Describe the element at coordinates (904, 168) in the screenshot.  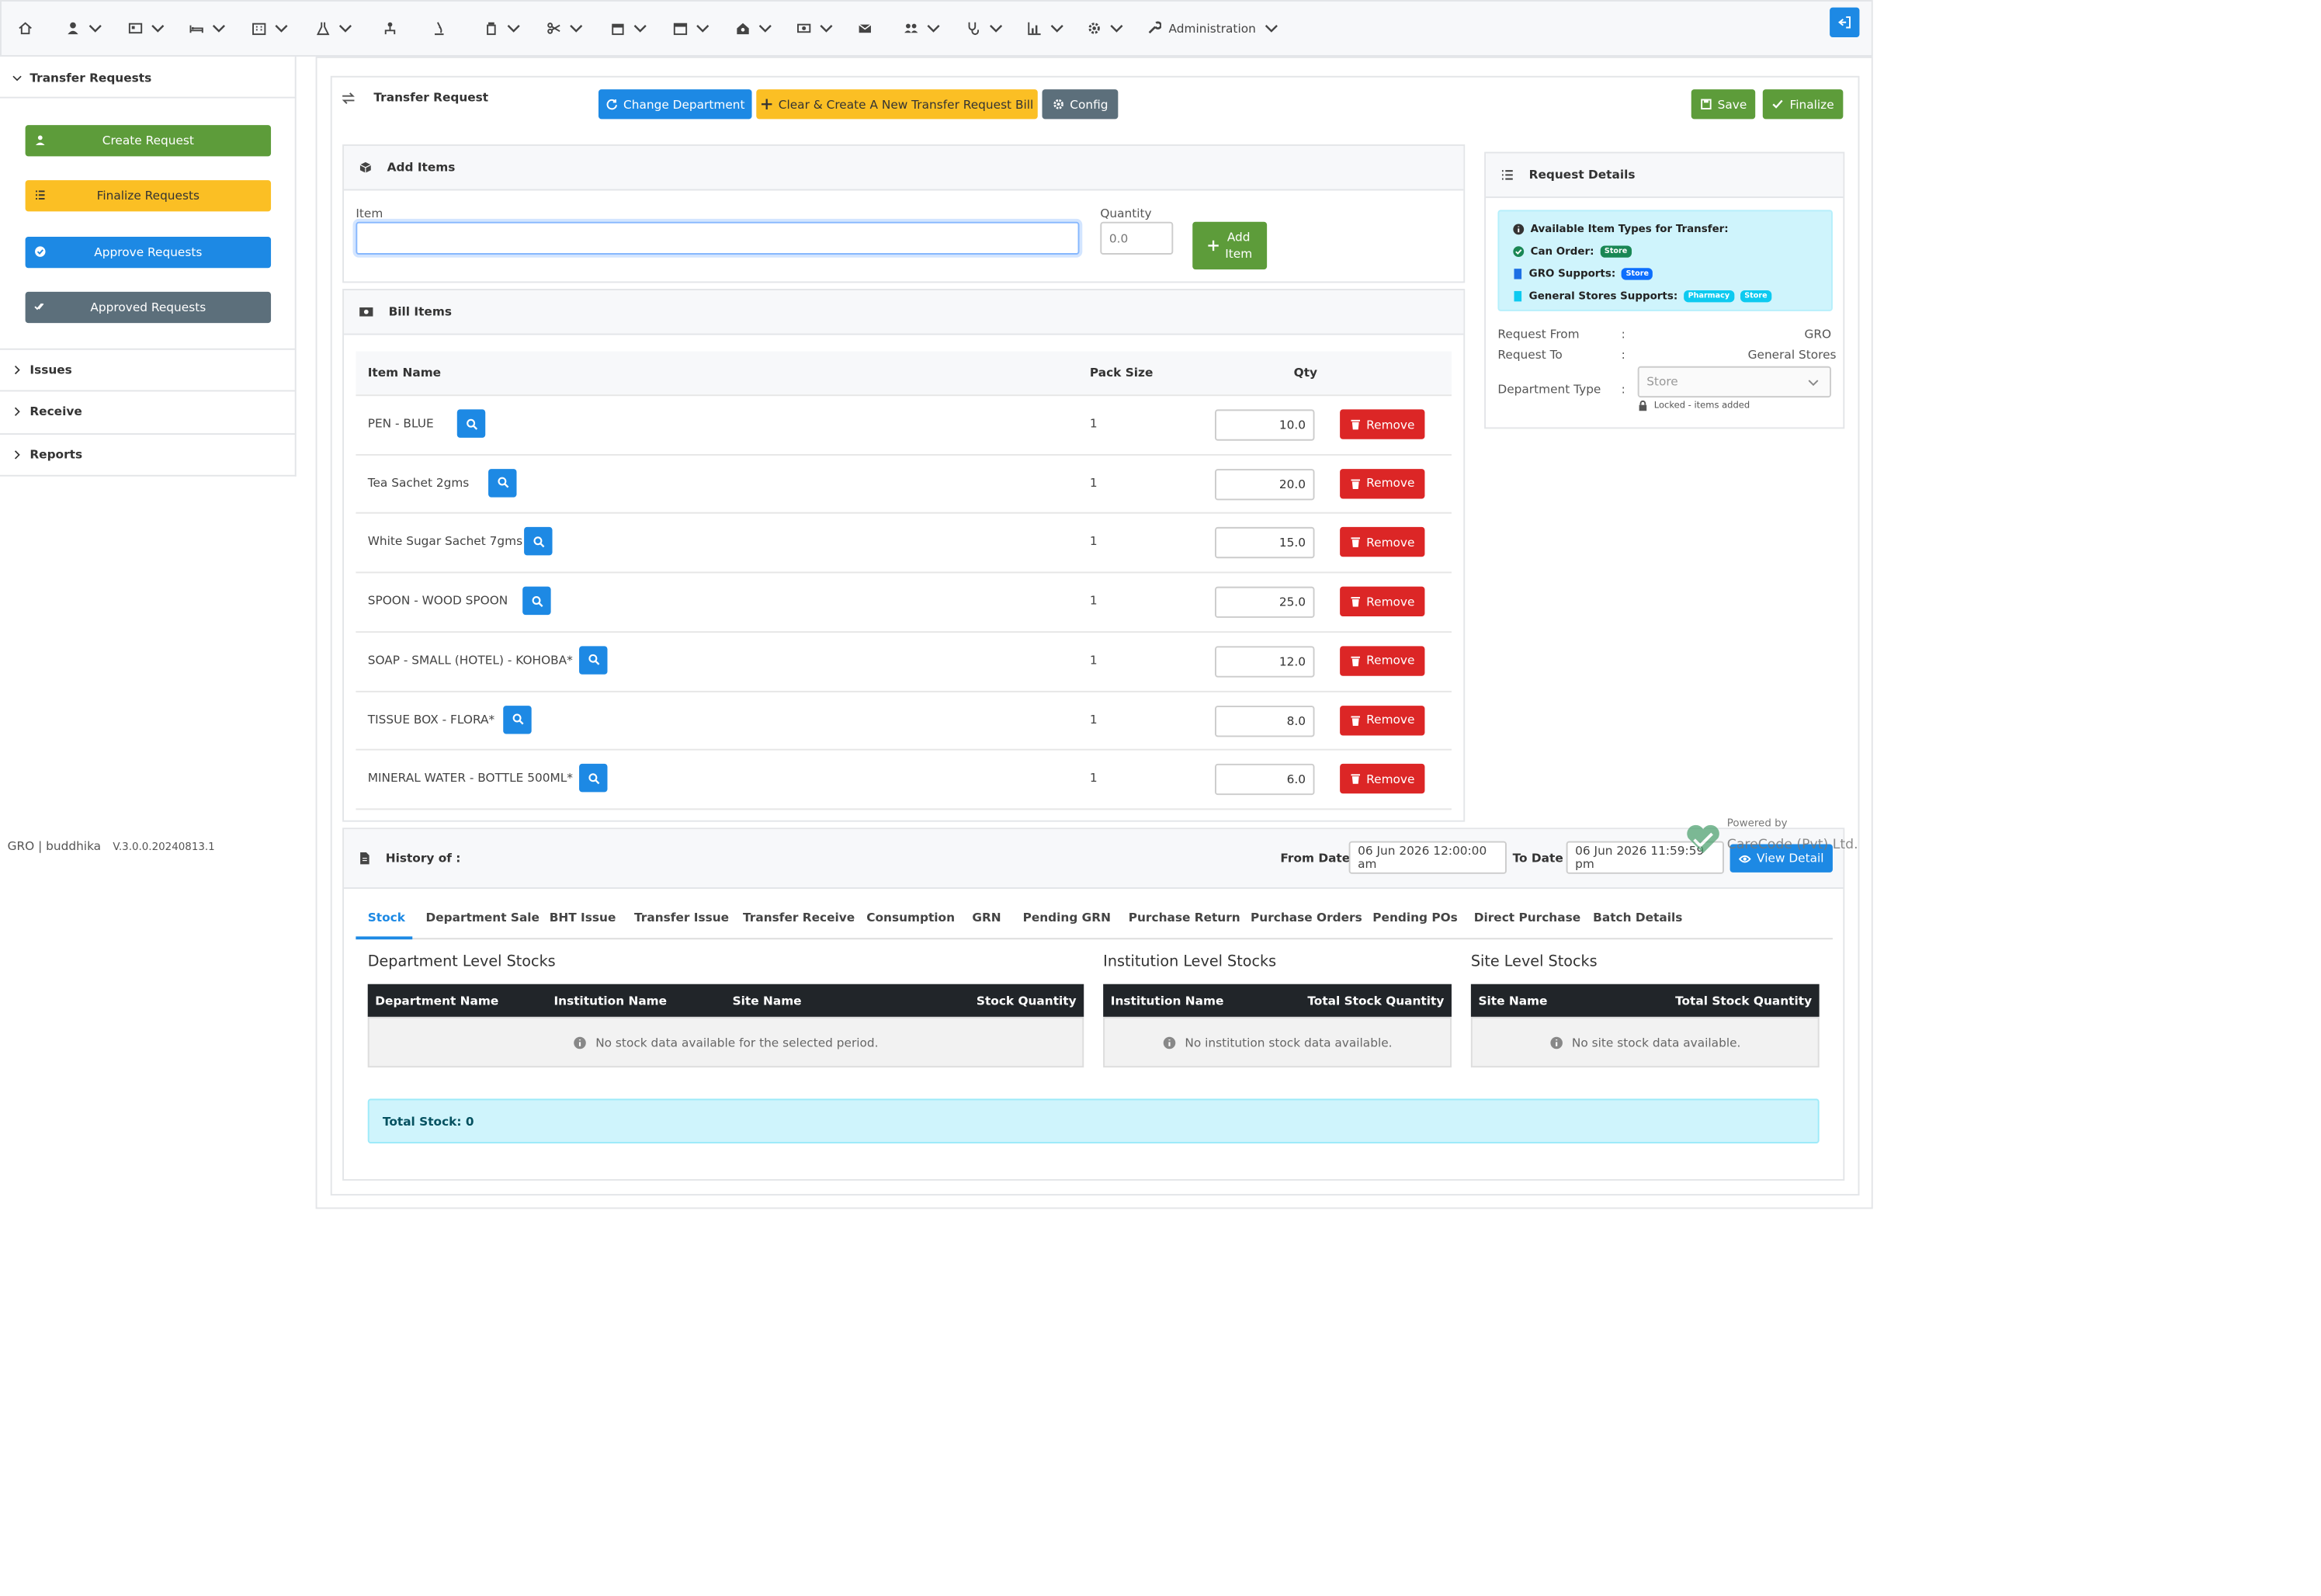
I see `add-items-header: Add Items` at that location.